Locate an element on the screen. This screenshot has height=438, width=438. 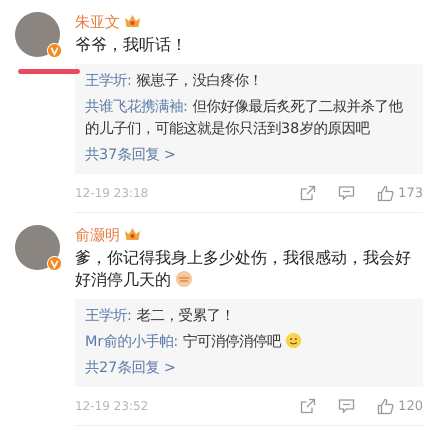
like-count: 120 is located at coordinates (410, 406).